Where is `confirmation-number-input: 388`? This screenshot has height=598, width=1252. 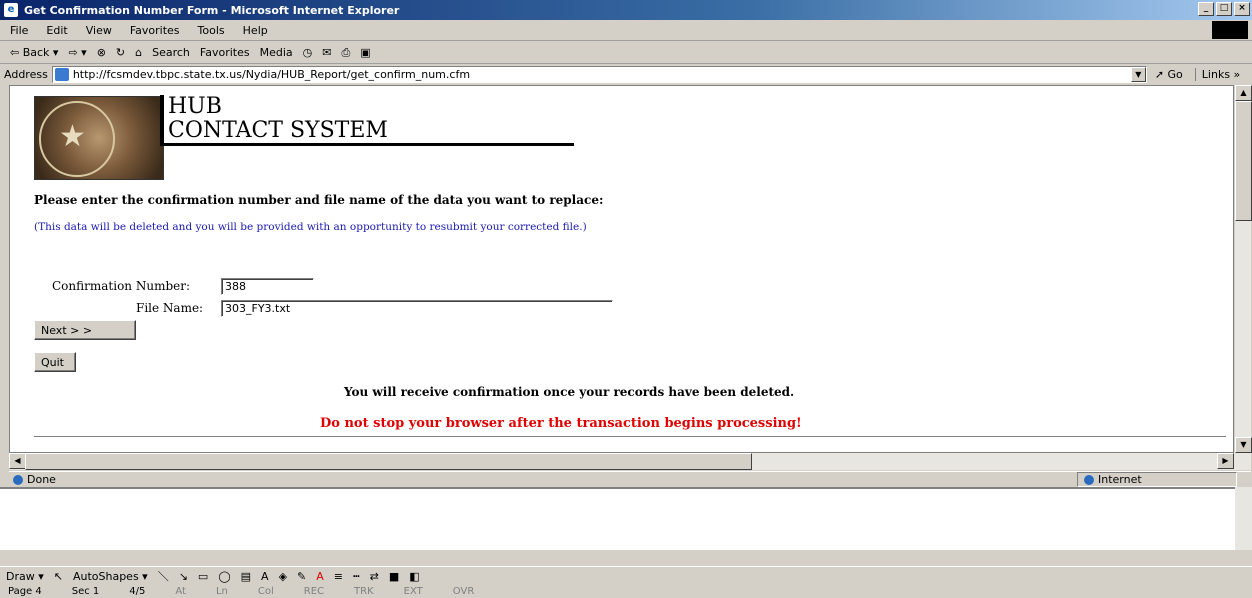 confirmation-number-input: 388 is located at coordinates (267, 286).